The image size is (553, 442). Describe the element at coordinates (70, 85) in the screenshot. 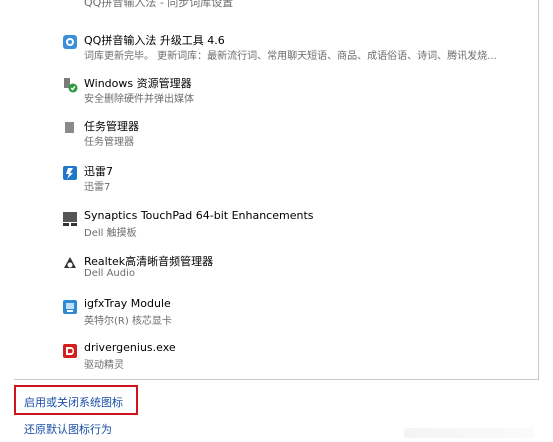

I see `safely-remove-hardware-icon` at that location.